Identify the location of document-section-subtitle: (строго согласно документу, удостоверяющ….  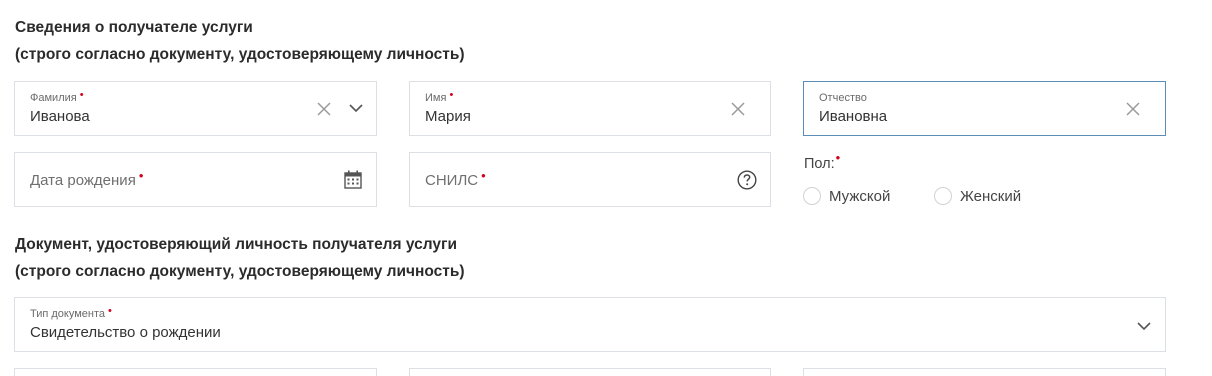
(240, 271).